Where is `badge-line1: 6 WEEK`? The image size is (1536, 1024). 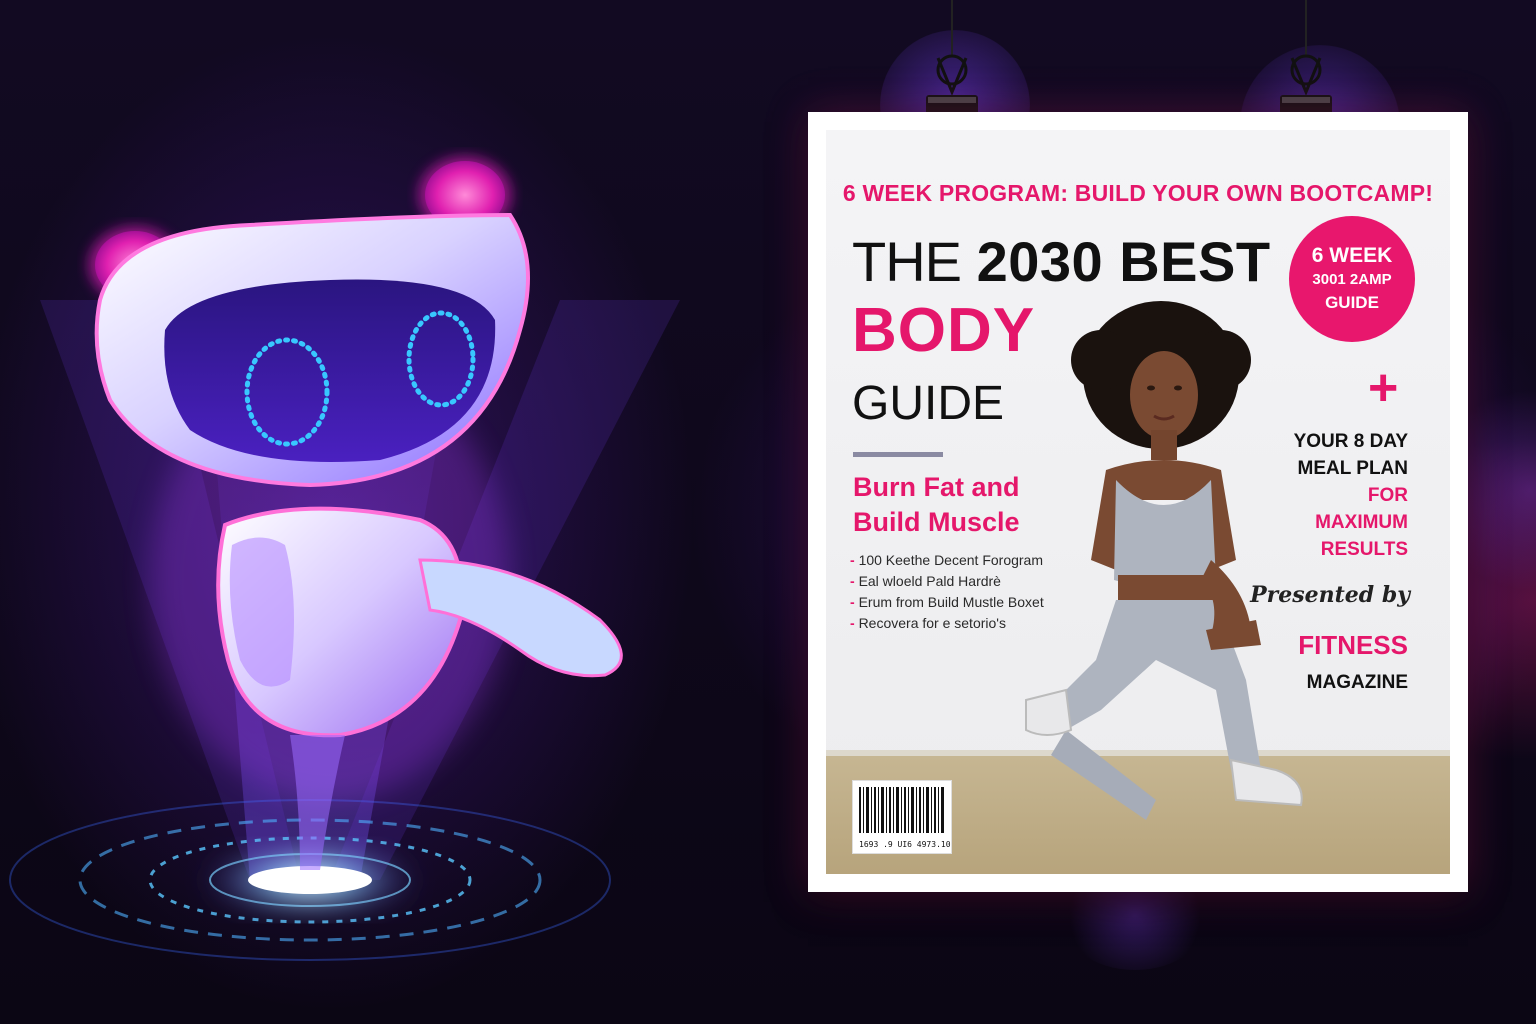
badge-line1: 6 WEEK is located at coordinates (1352, 255).